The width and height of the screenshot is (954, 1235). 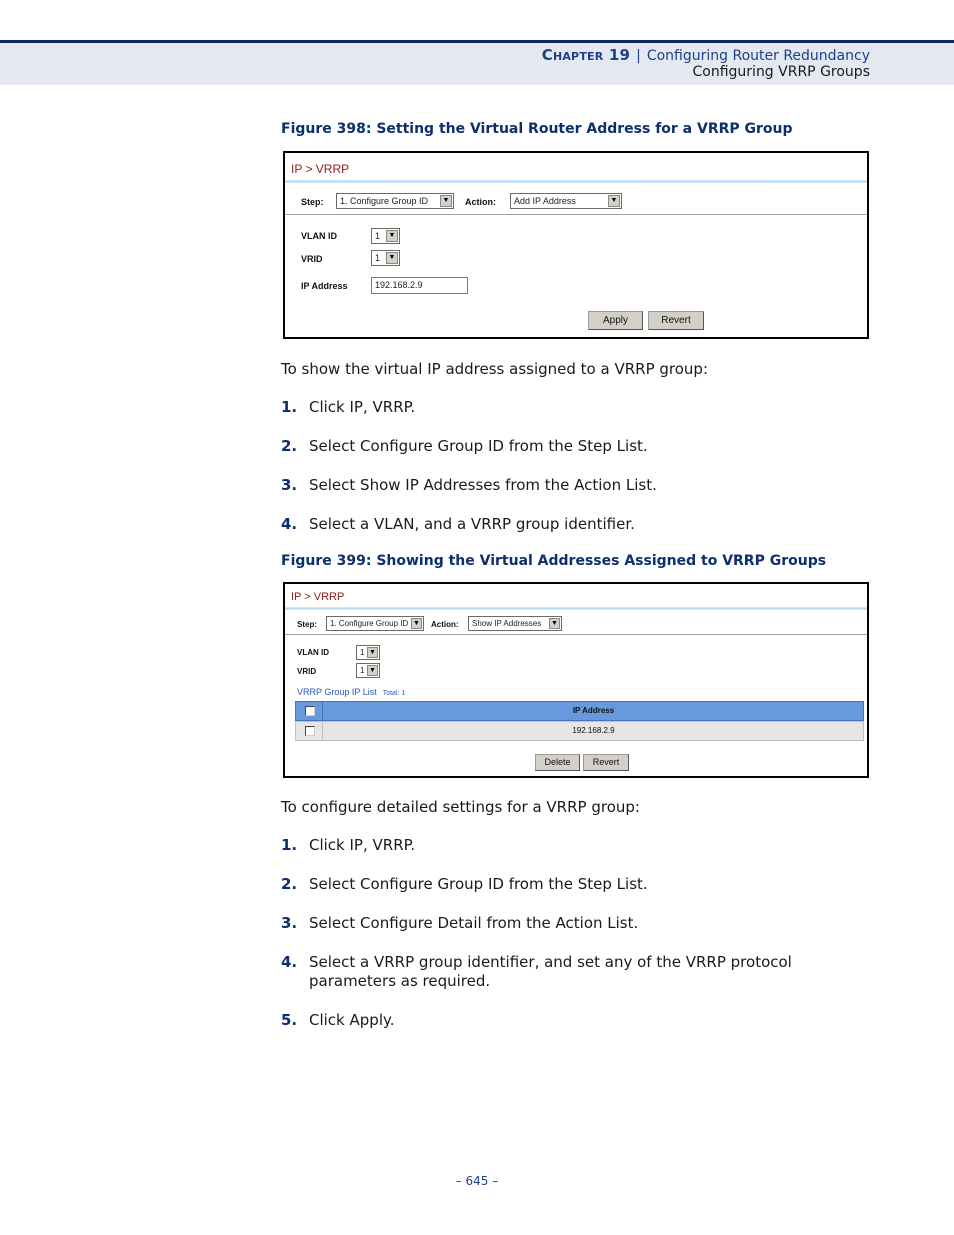 I want to click on cell-ip-address: 192.168.2.9, so click(x=593, y=730).